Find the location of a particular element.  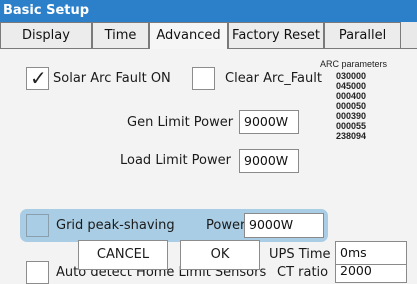

grid-peak-shaving-power-label: Power is located at coordinates (226, 225).